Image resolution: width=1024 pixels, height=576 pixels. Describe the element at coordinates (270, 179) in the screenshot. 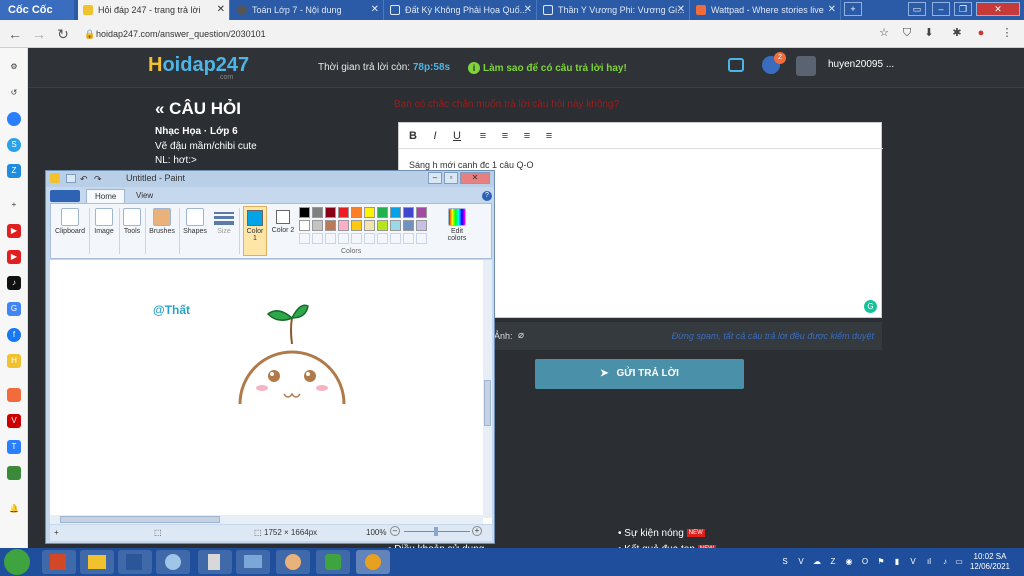

I see `paint-title-bar: ↶ ↷ Untitled - Paint – ▫ ✕` at that location.